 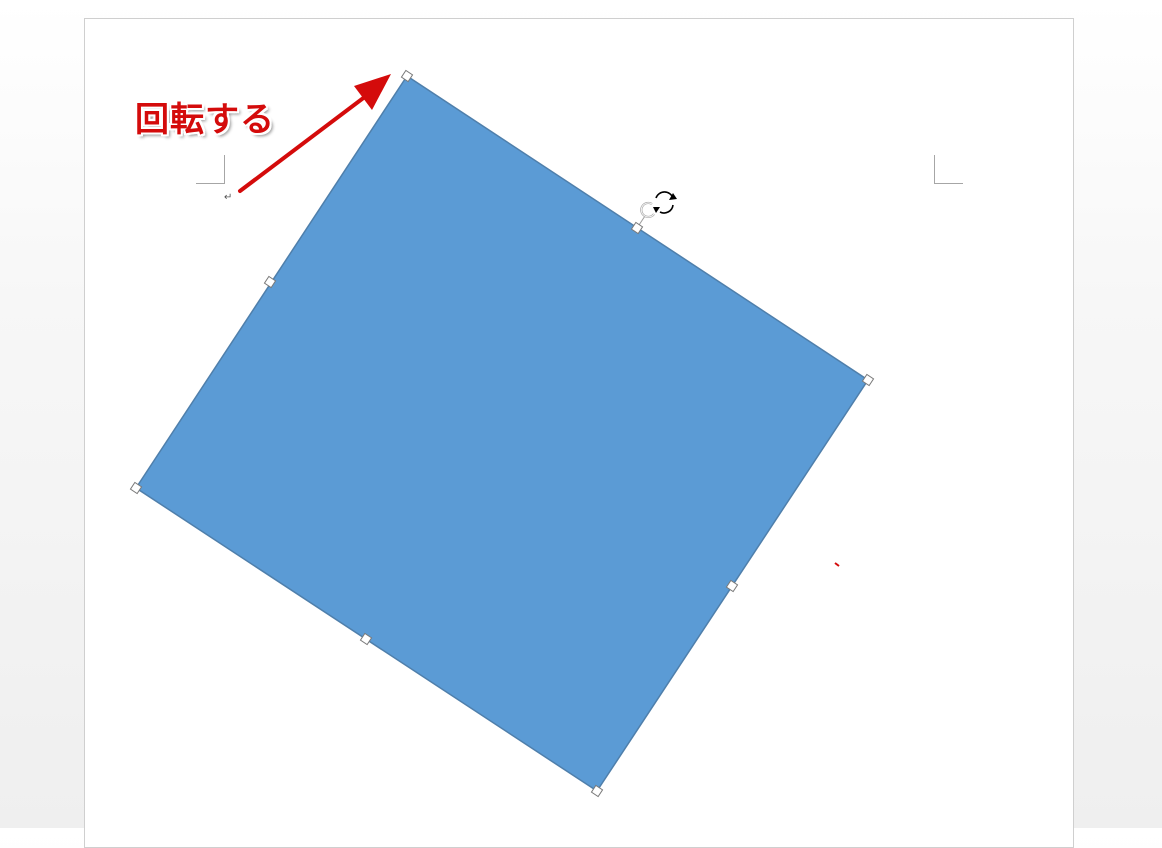 I want to click on red-mark, so click(x=837, y=564).